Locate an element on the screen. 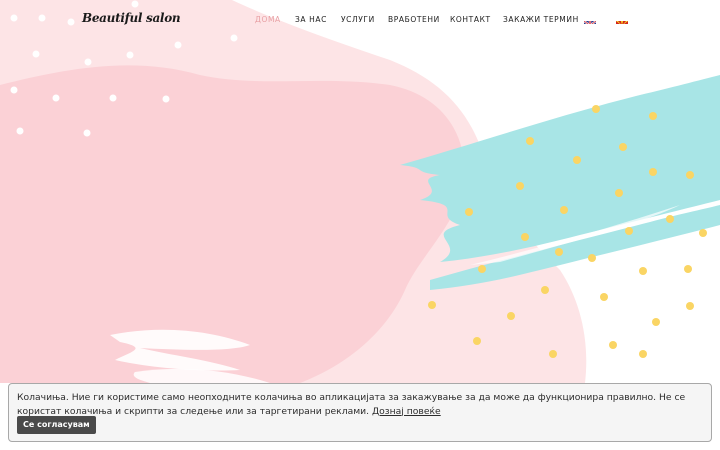  nav-item-contact: КОНТАКТ is located at coordinates (470, 19).